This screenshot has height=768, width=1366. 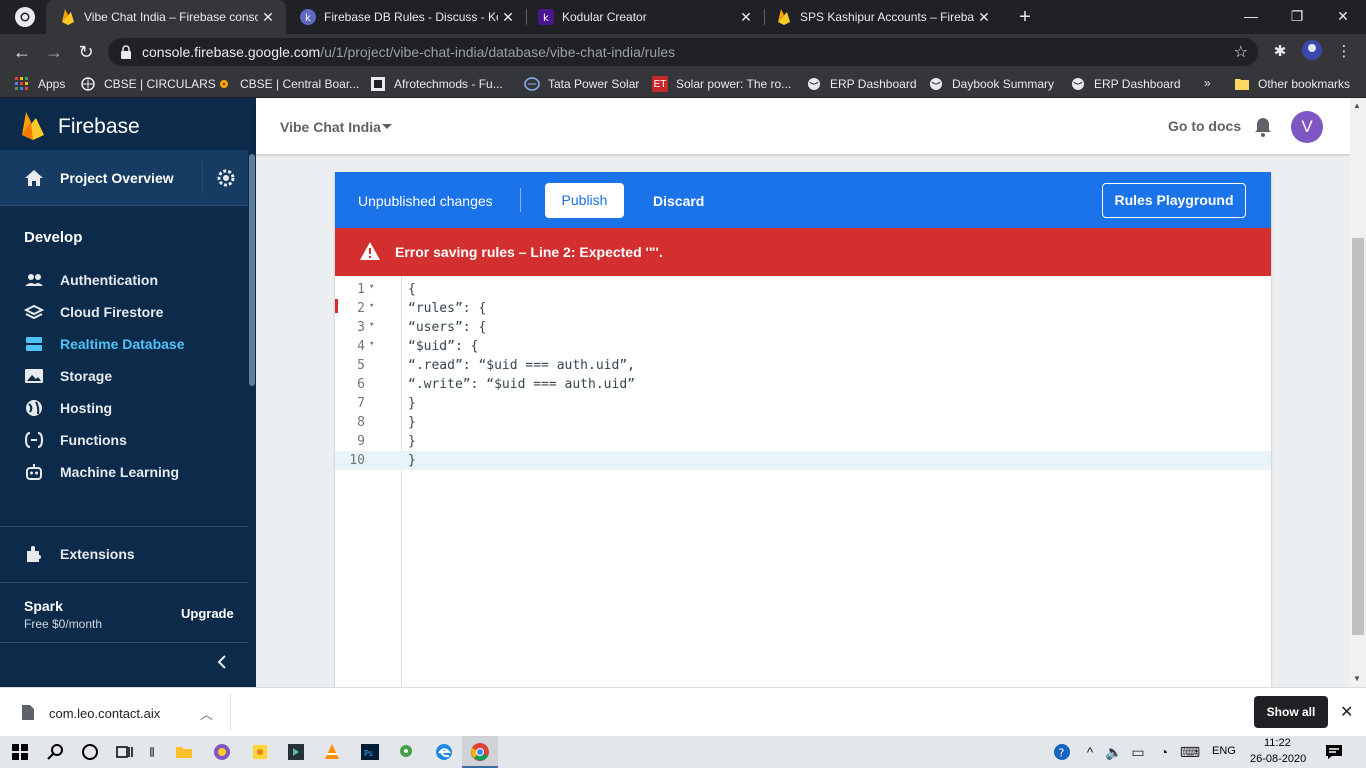 What do you see at coordinates (1114, 752) in the screenshot?
I see `volume-icon: 🔈` at bounding box center [1114, 752].